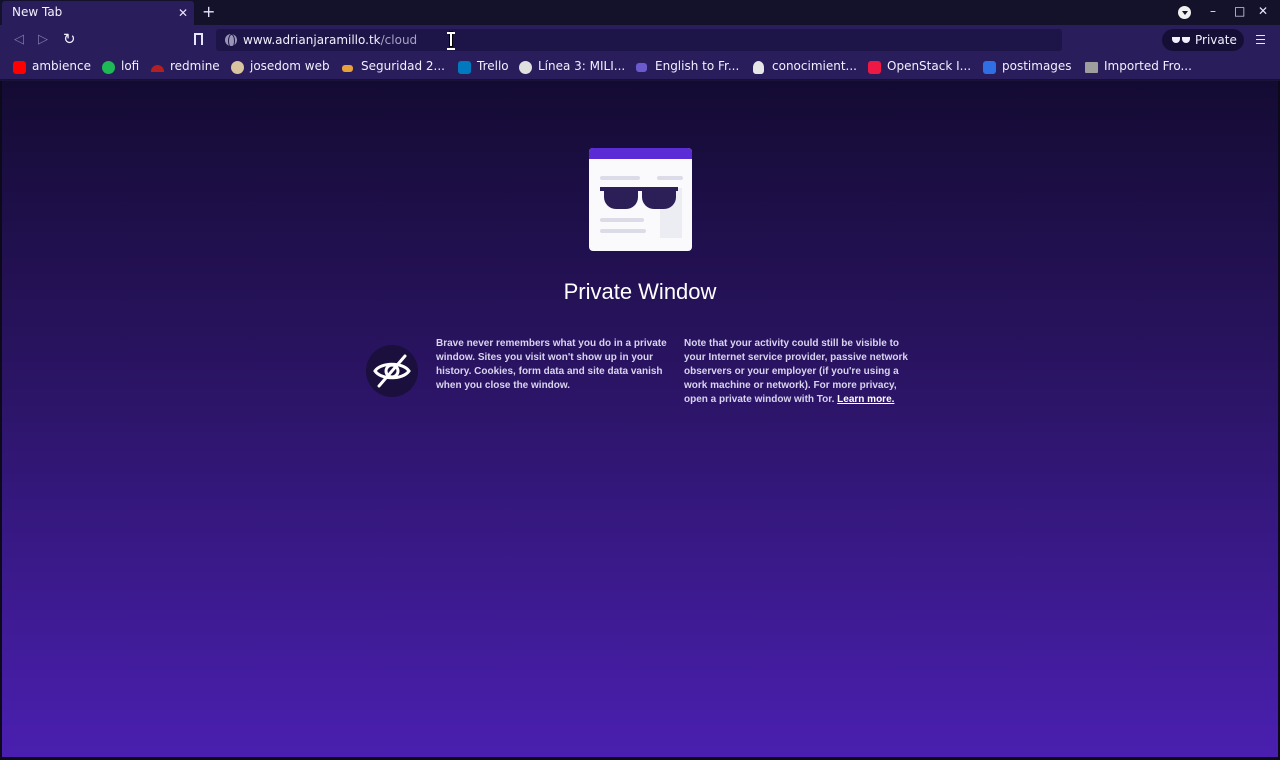  Describe the element at coordinates (493, 66) in the screenshot. I see `bookmark-label: Trello` at that location.